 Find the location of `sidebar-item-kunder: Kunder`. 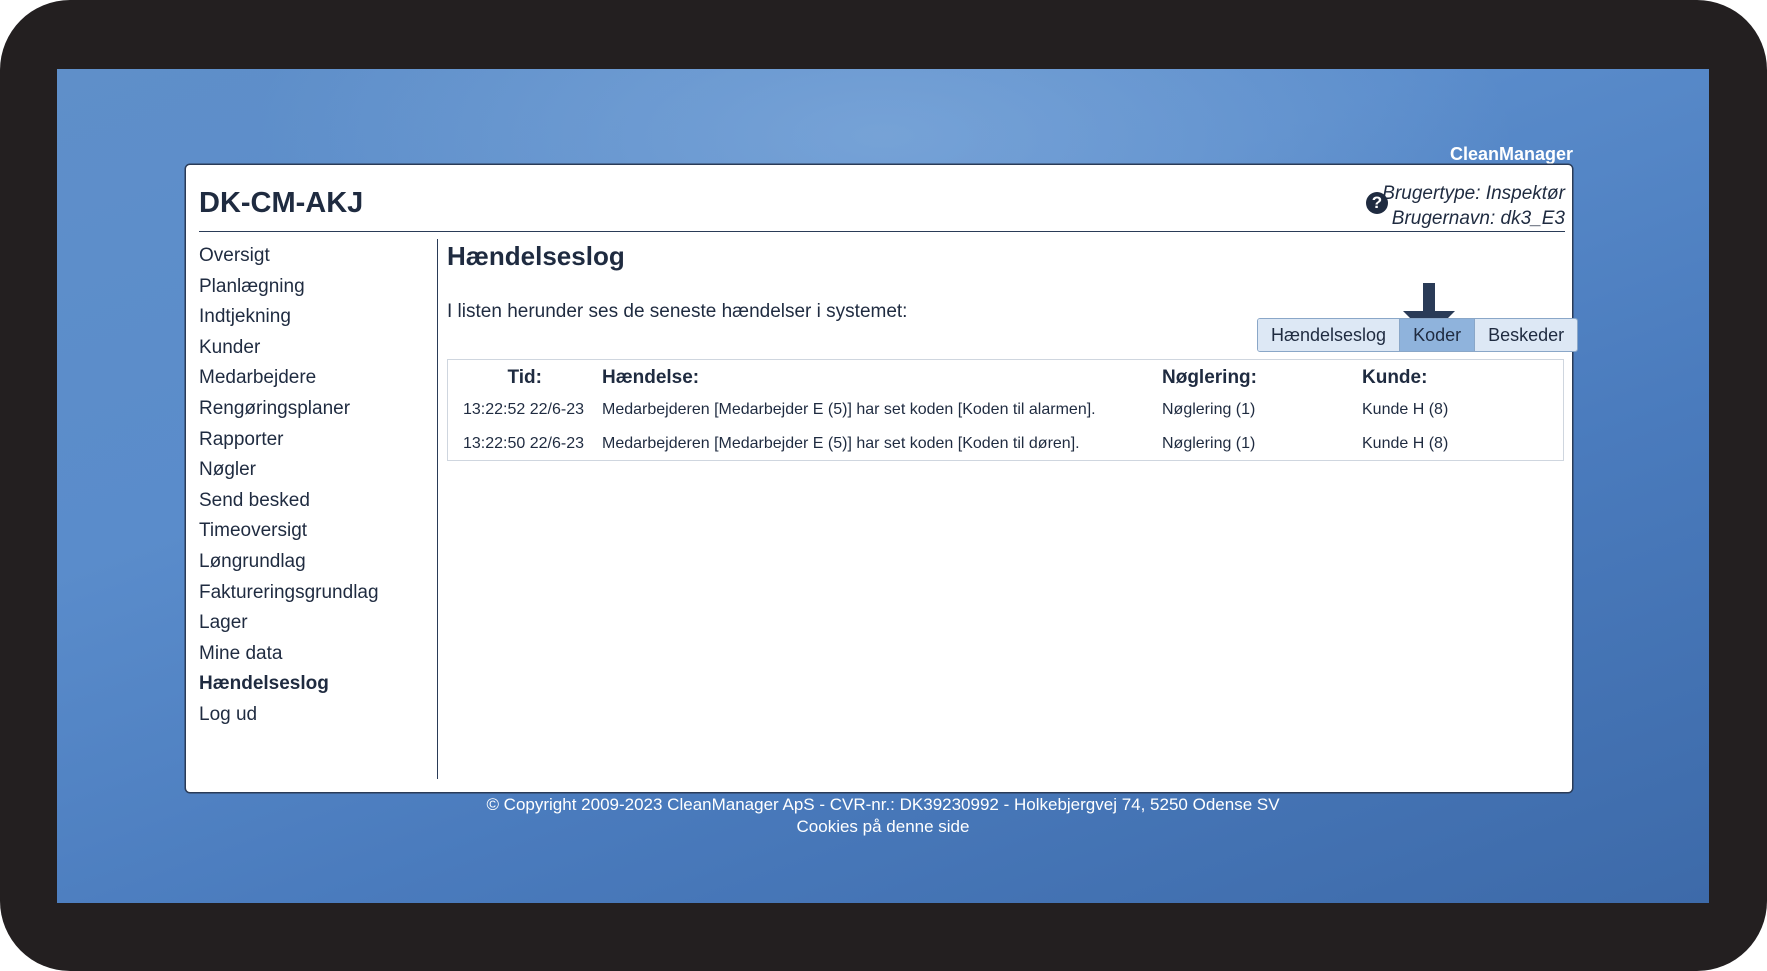

sidebar-item-kunder: Kunder is located at coordinates (309, 348).